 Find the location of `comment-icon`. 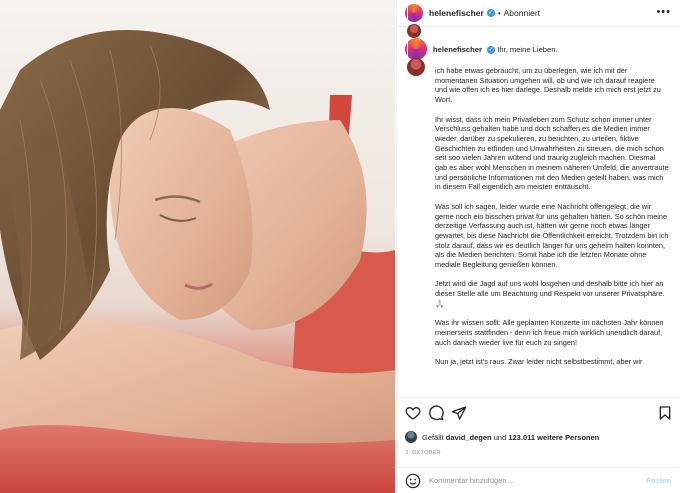

comment-icon is located at coordinates (436, 413).